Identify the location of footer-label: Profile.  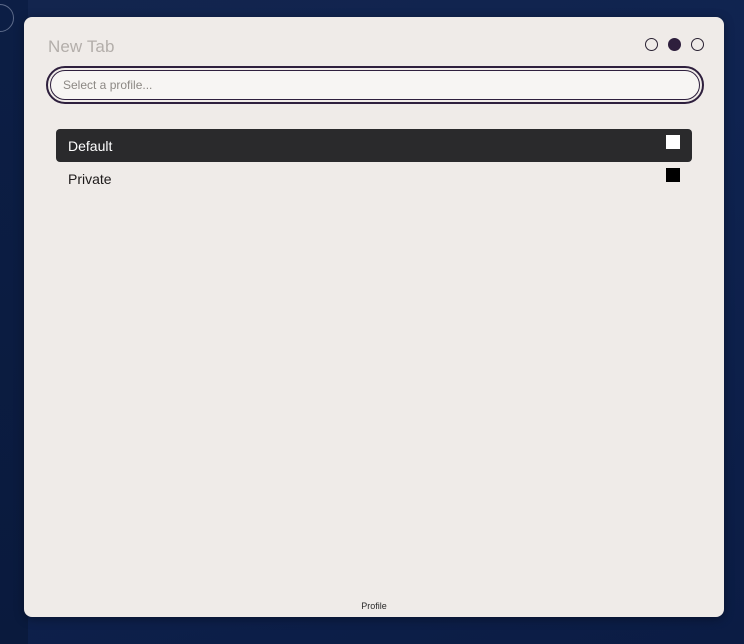
(374, 606).